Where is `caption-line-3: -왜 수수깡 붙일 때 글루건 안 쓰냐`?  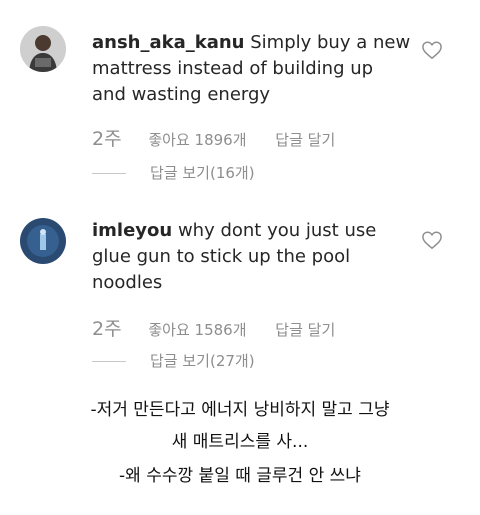
caption-line-3: -왜 수수깡 붙일 때 글루건 안 쓰냐 is located at coordinates (240, 476).